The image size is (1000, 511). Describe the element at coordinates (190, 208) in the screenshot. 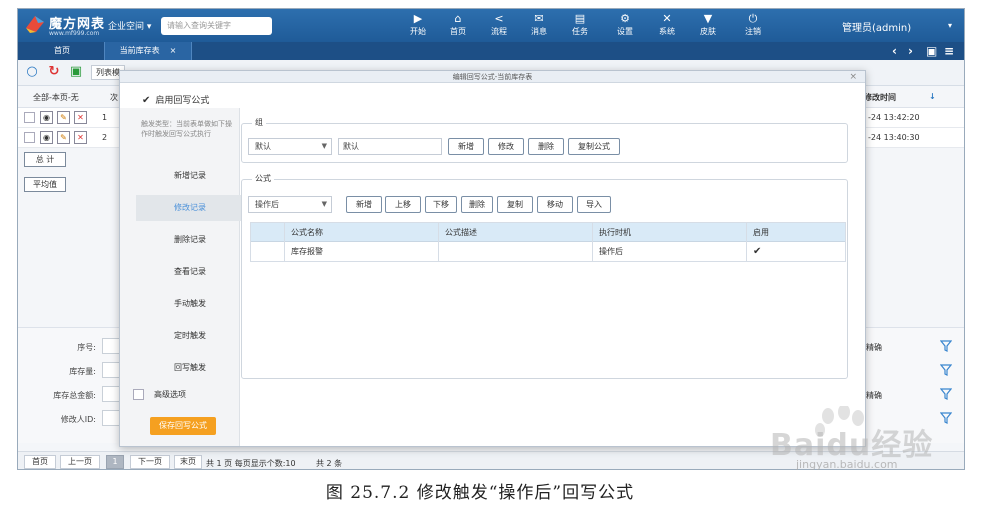

I see `trigger-item-1: 修改记录` at that location.